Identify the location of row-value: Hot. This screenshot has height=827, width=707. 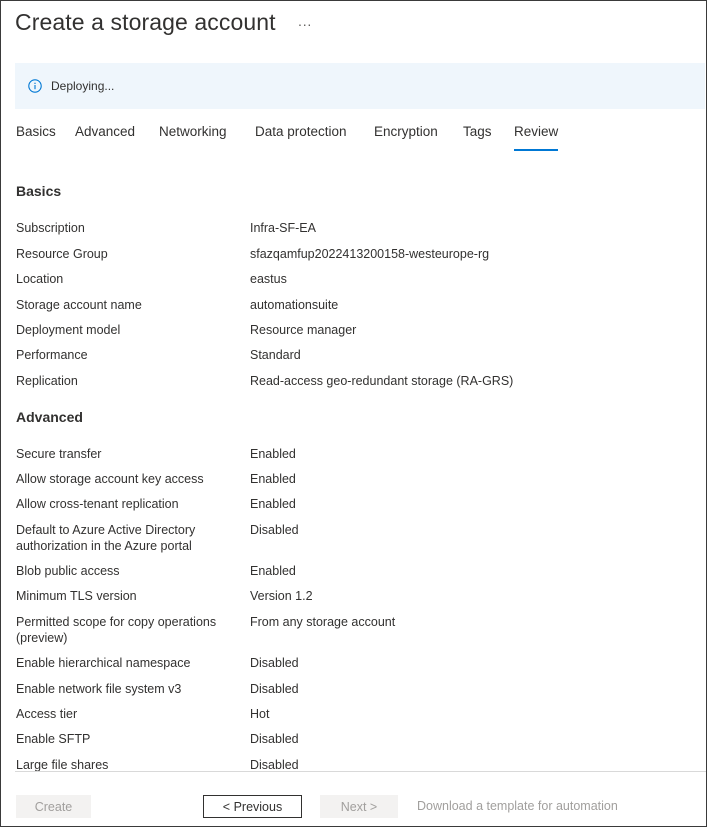
(260, 714).